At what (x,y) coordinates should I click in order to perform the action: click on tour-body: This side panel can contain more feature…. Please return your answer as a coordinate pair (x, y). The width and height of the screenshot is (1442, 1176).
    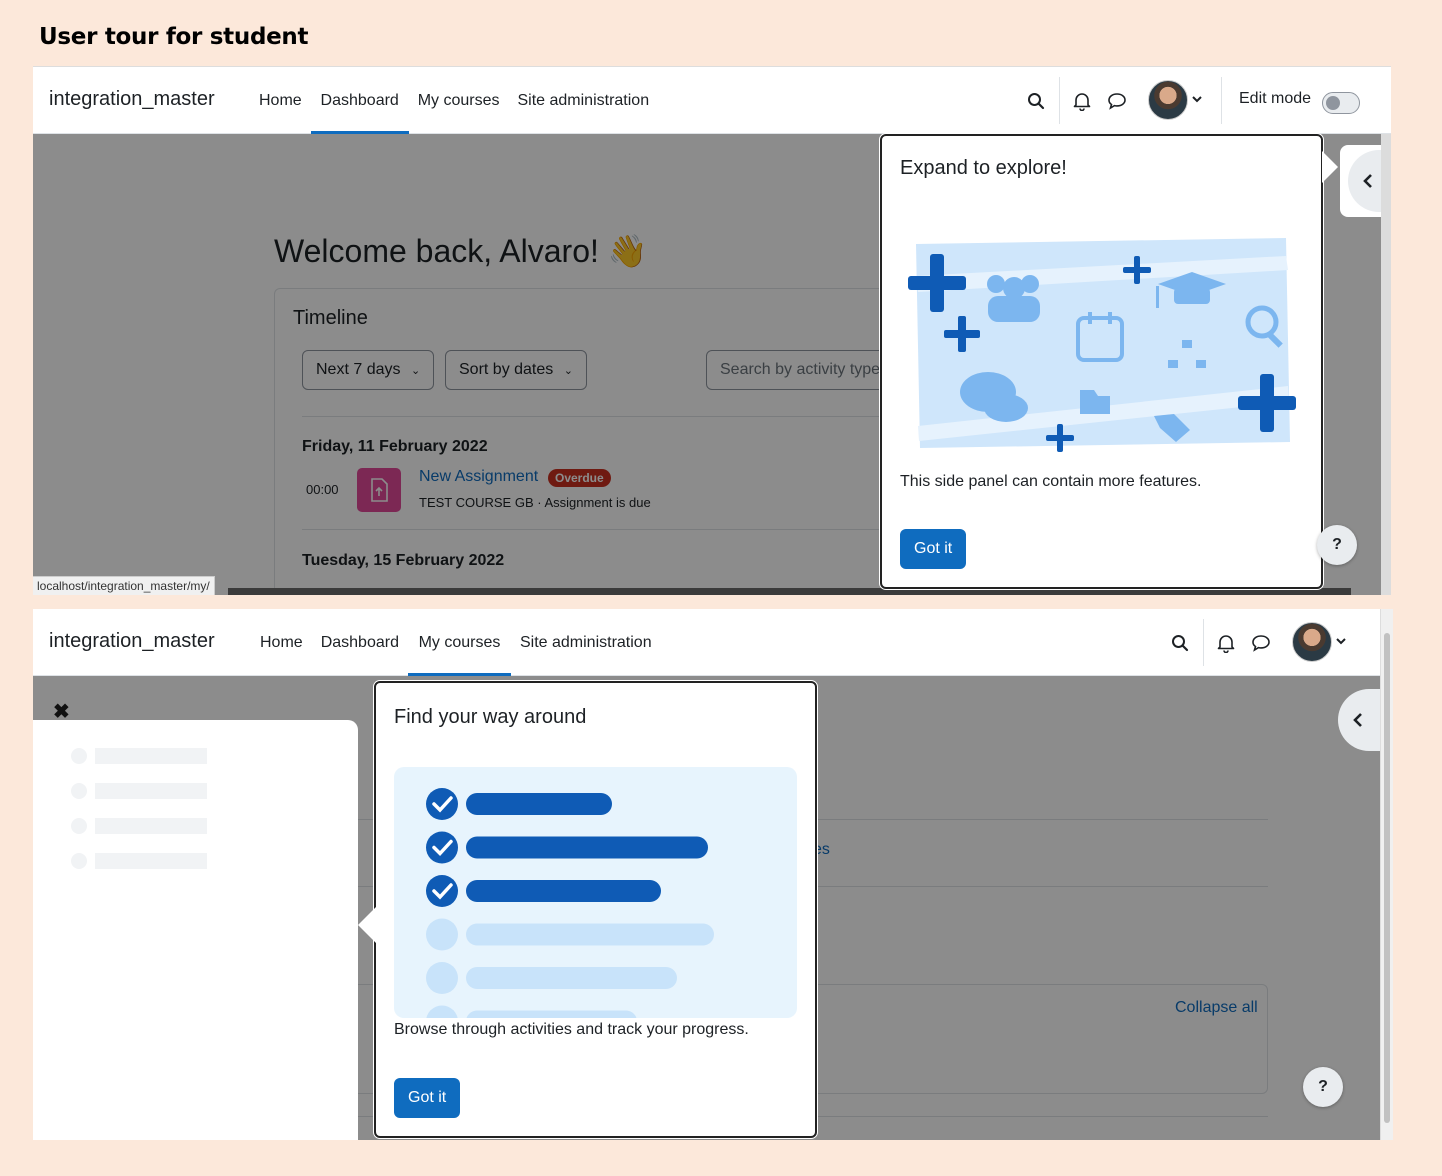
    Looking at the image, I should click on (1051, 481).